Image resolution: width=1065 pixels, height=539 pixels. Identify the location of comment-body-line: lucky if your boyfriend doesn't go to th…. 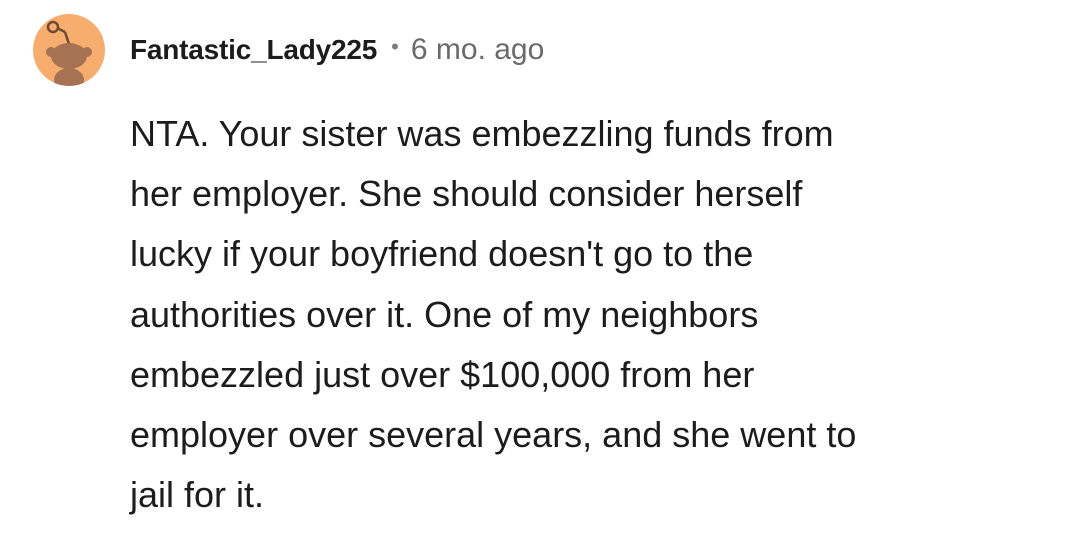
(442, 254).